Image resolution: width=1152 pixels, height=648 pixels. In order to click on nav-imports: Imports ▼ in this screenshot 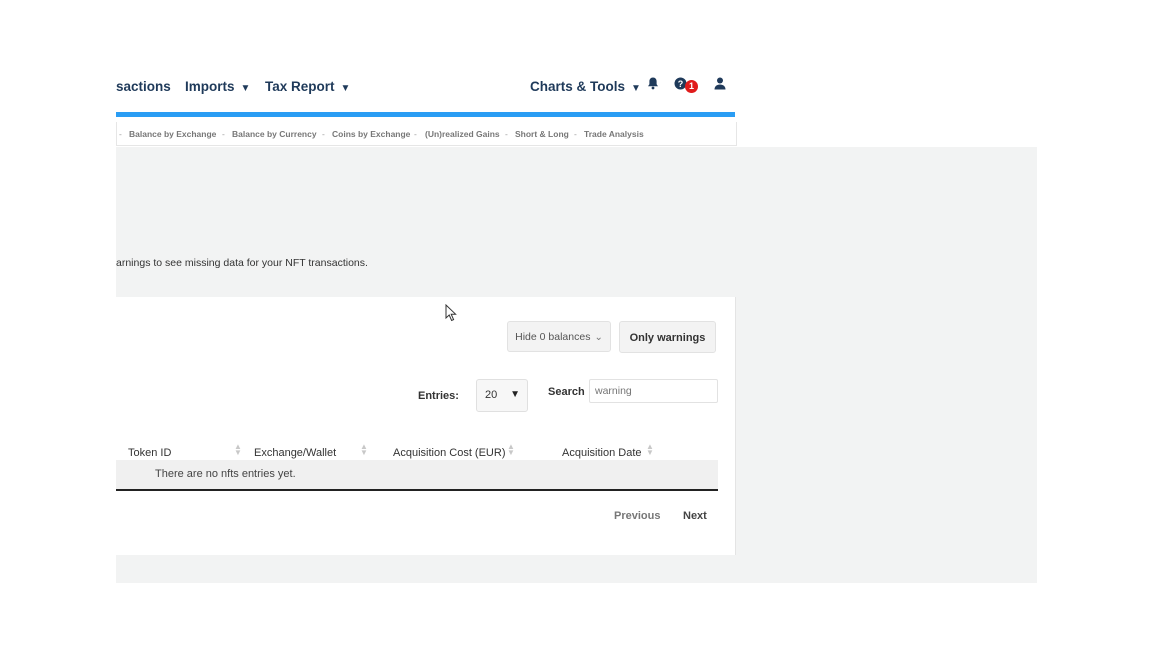, I will do `click(217, 86)`.